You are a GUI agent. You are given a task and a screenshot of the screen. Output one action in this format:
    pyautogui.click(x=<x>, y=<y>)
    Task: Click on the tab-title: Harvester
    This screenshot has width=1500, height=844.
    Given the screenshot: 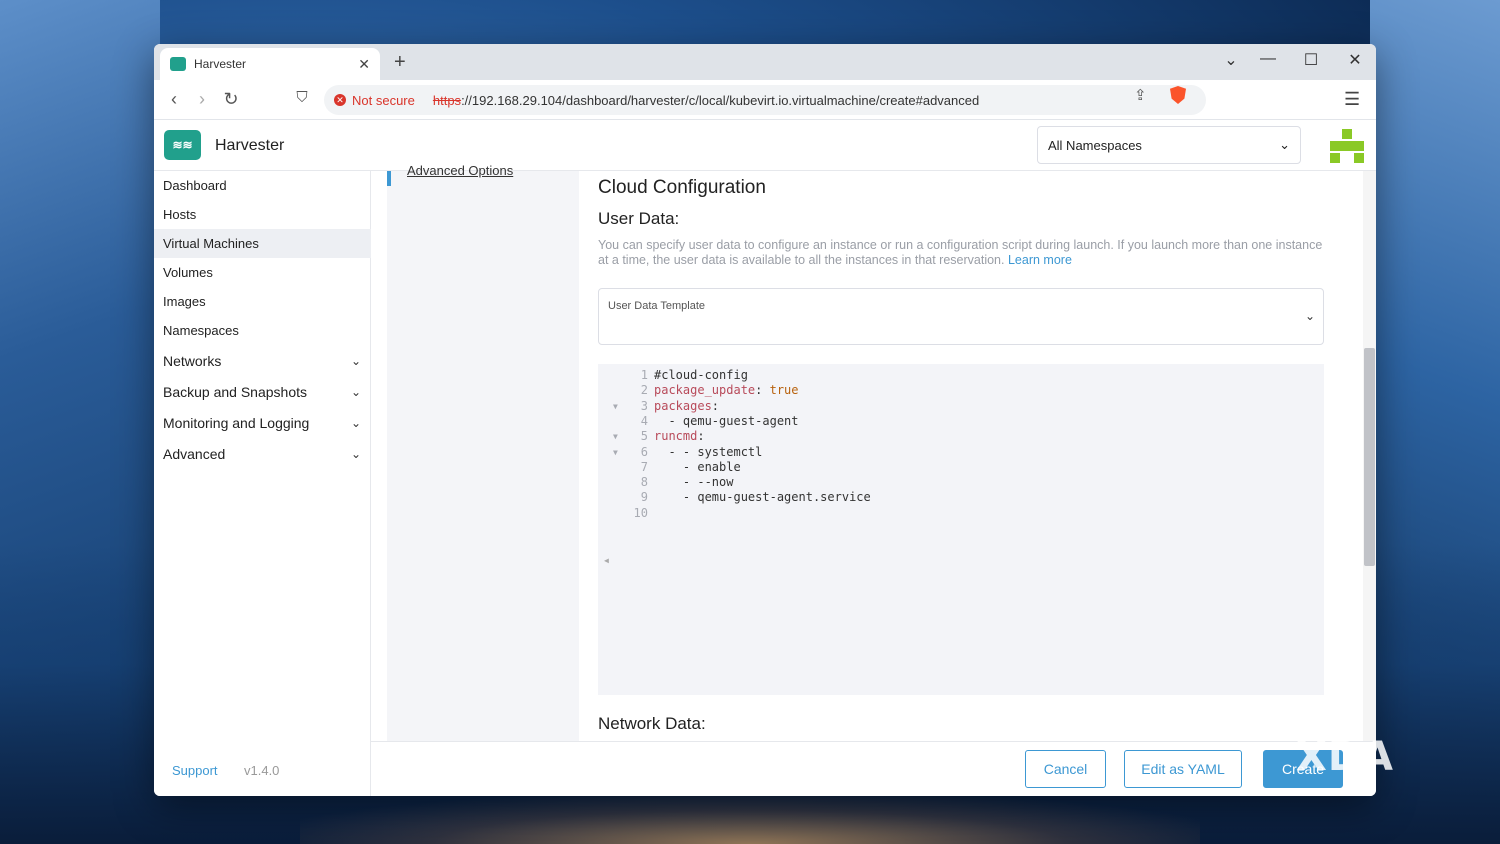 What is the action you would take?
    pyautogui.click(x=220, y=64)
    